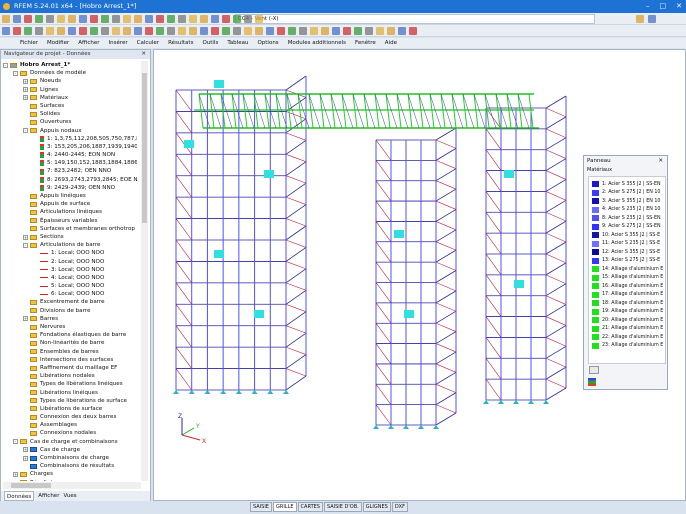 This screenshot has width=686, height=514. Describe the element at coordinates (627, 227) in the screenshot. I see `material-item: 9: Acier S 275 J2 | SS-EN` at that location.